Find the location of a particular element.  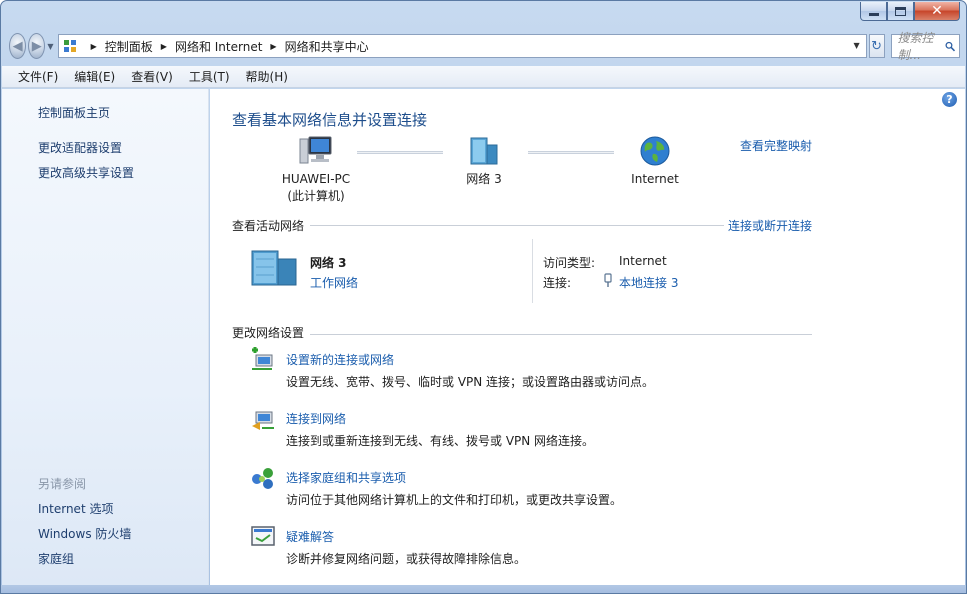

globe-icon is located at coordinates (655, 151).